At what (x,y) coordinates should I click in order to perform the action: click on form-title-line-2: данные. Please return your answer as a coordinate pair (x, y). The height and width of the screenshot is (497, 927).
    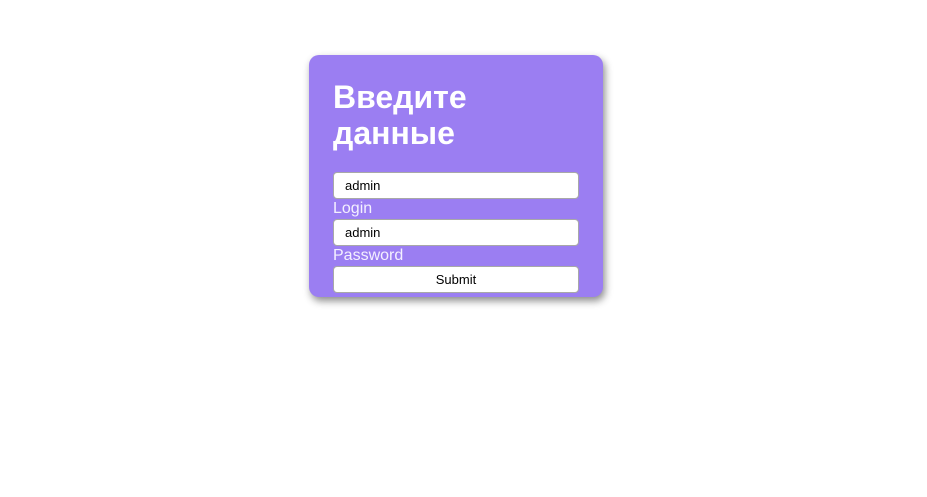
    Looking at the image, I should click on (394, 133).